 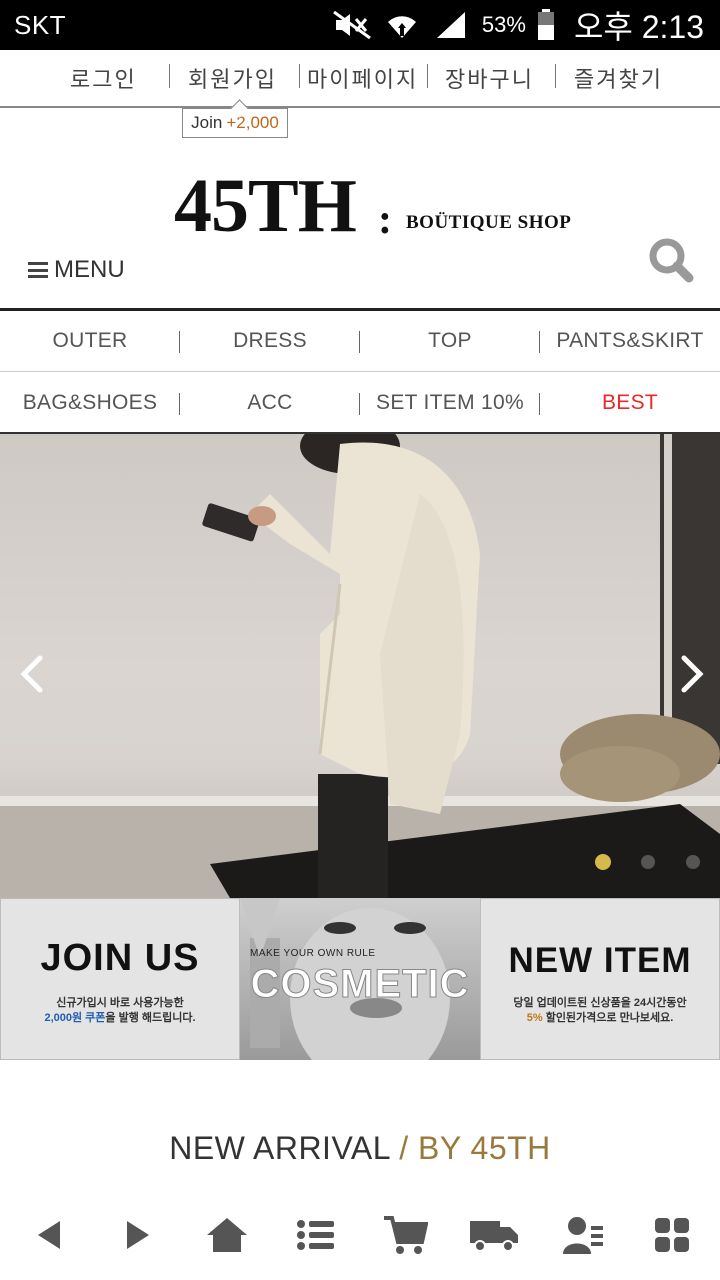 What do you see at coordinates (534, 1018) in the screenshot?
I see `new-item-discount: 5%` at bounding box center [534, 1018].